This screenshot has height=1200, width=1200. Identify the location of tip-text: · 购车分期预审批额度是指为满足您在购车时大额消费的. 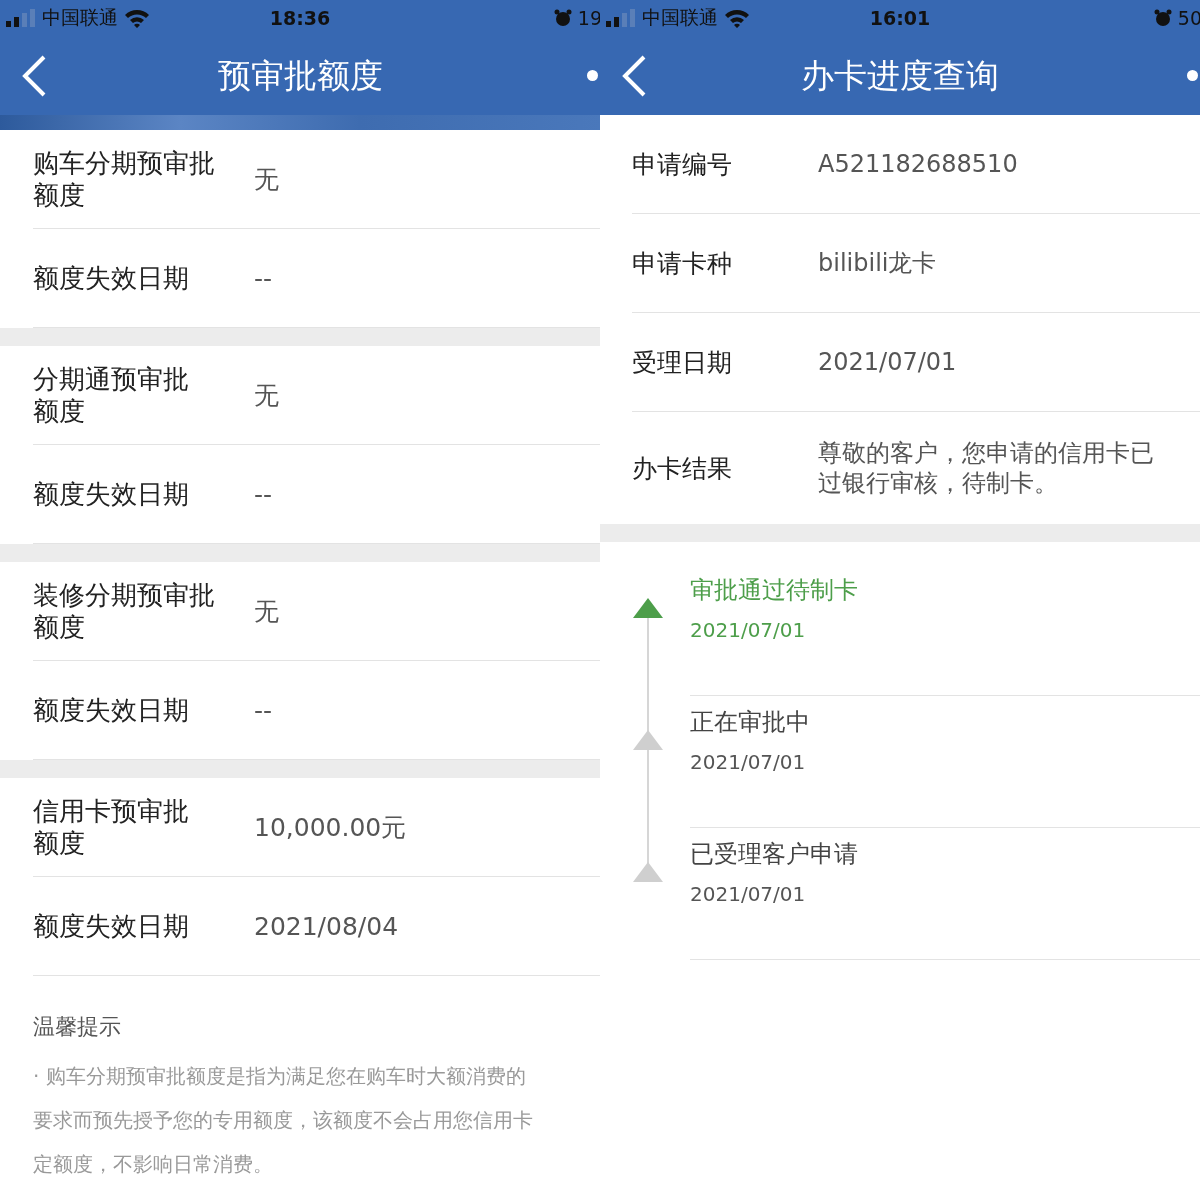
(280, 1076).